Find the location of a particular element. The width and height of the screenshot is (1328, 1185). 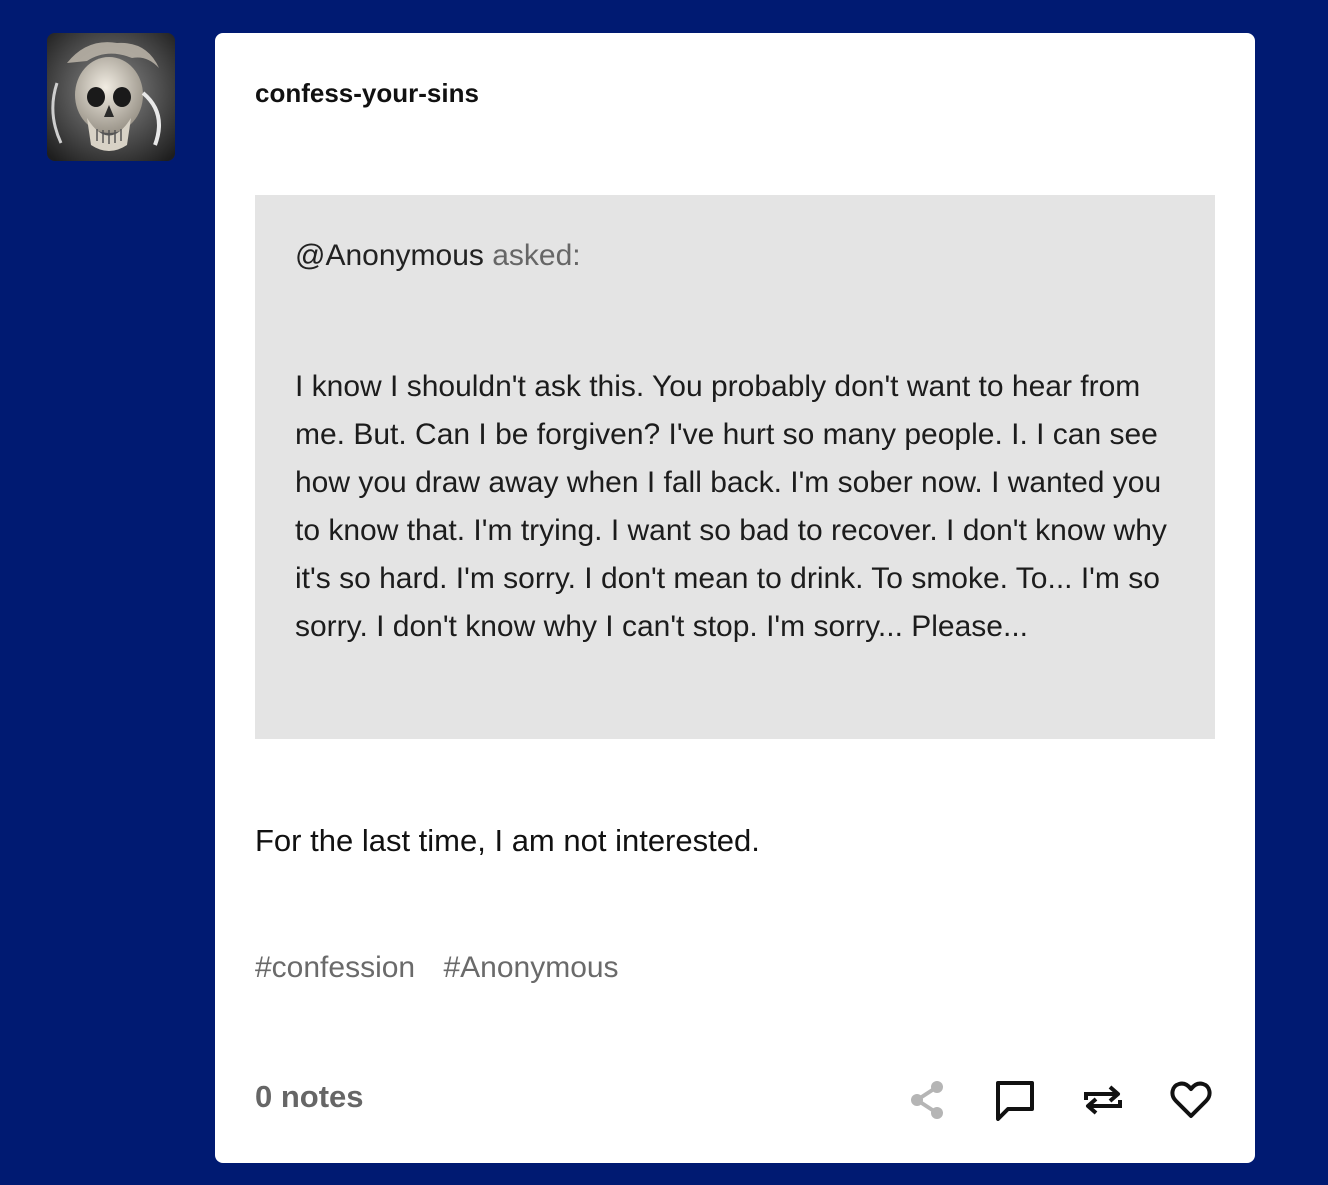

share-icon is located at coordinates (927, 1100).